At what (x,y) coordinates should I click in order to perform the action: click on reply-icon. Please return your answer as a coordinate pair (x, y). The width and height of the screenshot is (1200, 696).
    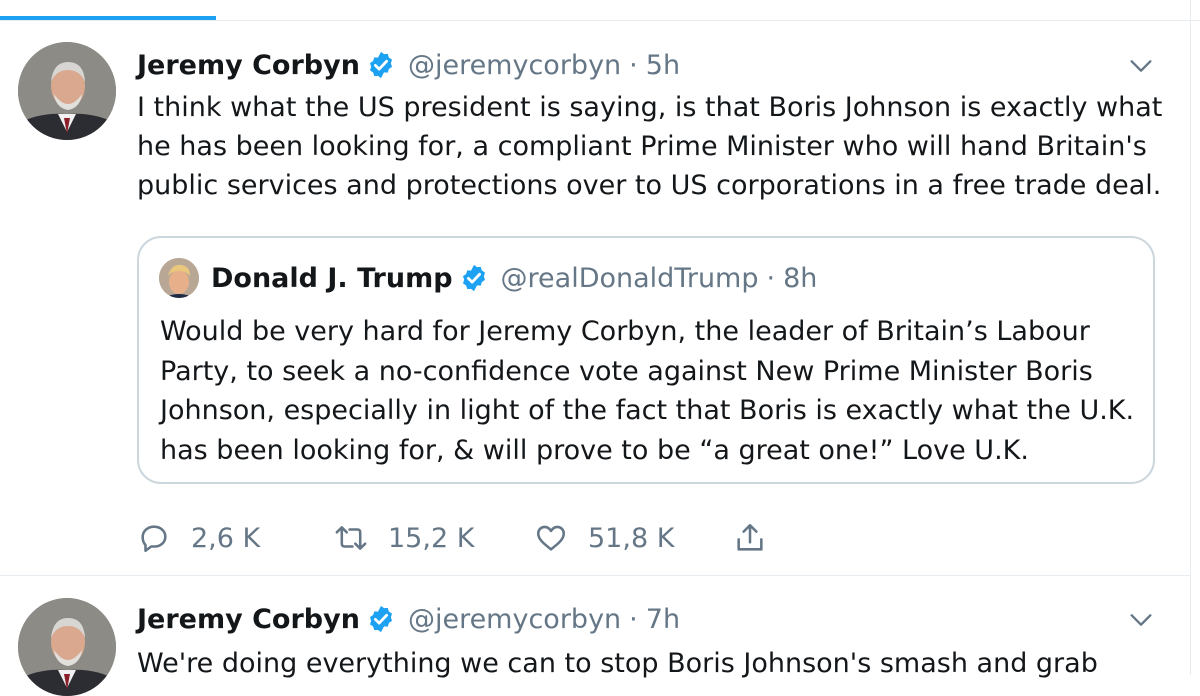
    Looking at the image, I should click on (154, 539).